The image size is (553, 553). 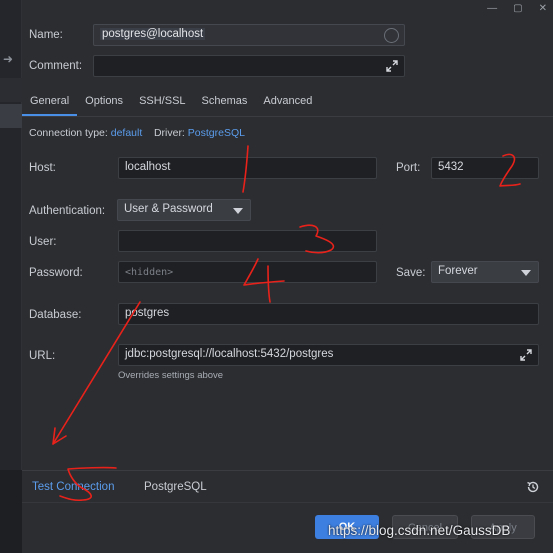 What do you see at coordinates (175, 487) in the screenshot?
I see `driver-settings-link: PostgreSQL` at bounding box center [175, 487].